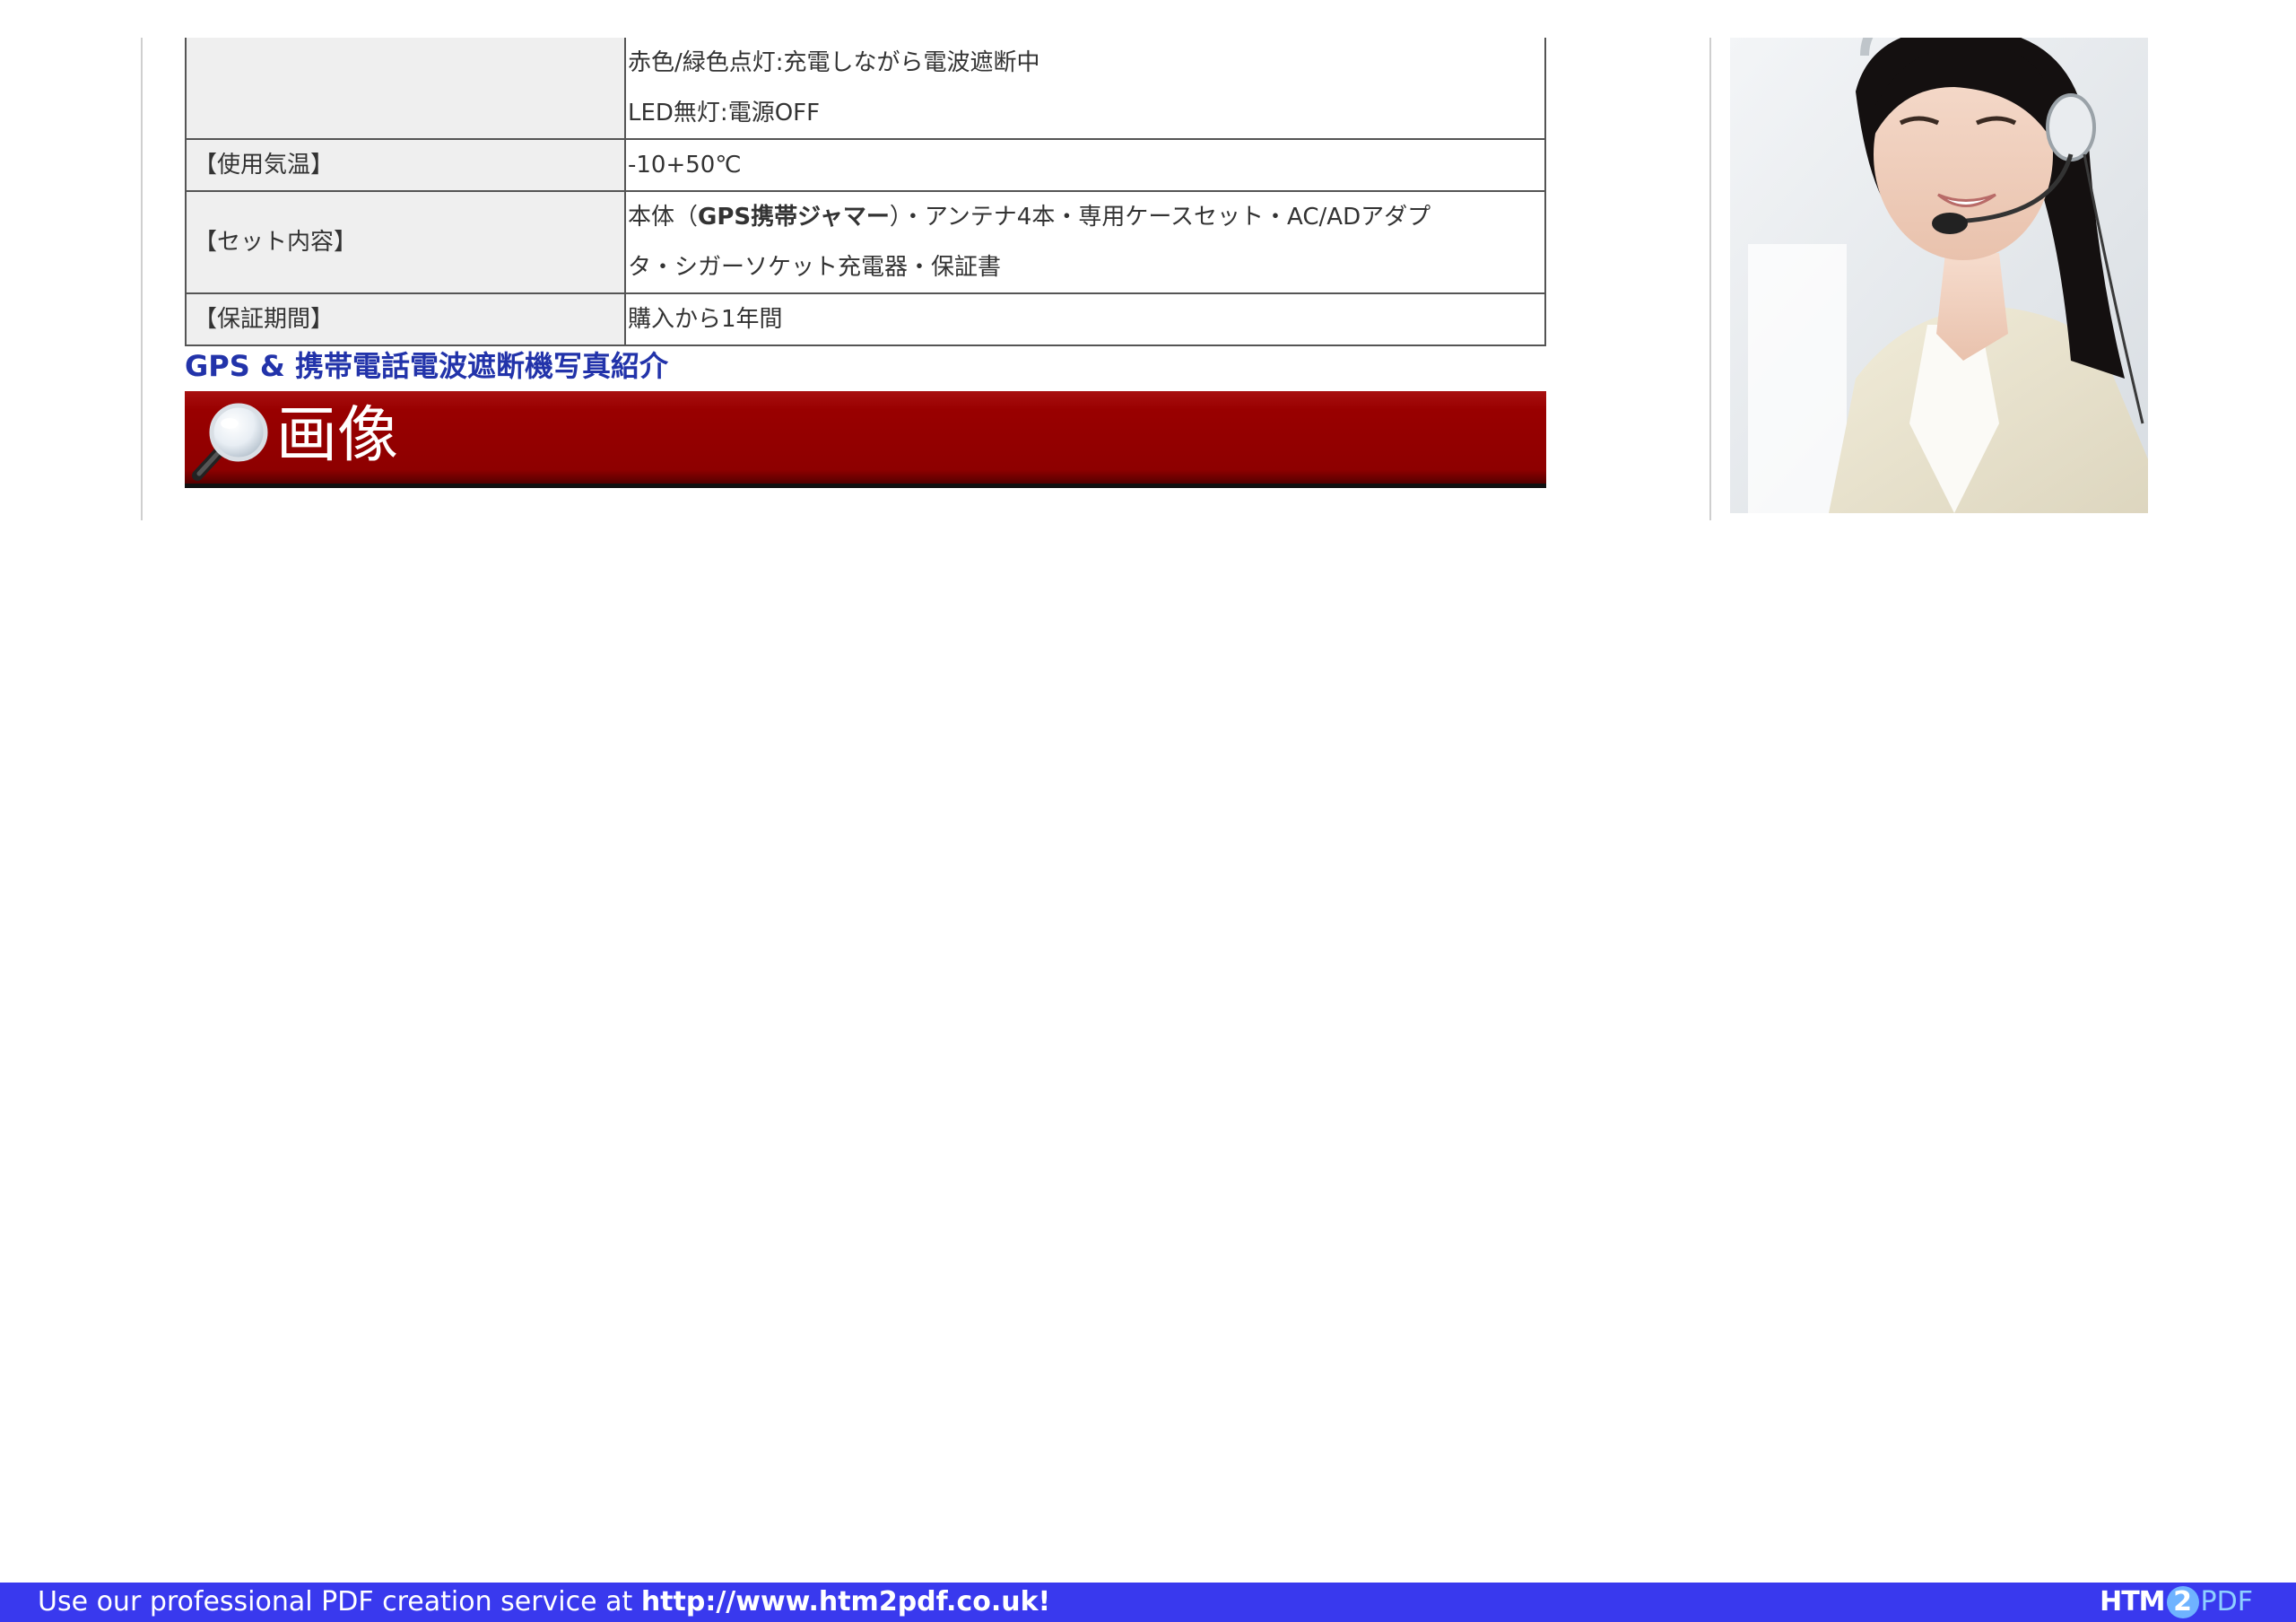  Describe the element at coordinates (2226, 1602) in the screenshot. I see `logo-pdf: PDF` at that location.